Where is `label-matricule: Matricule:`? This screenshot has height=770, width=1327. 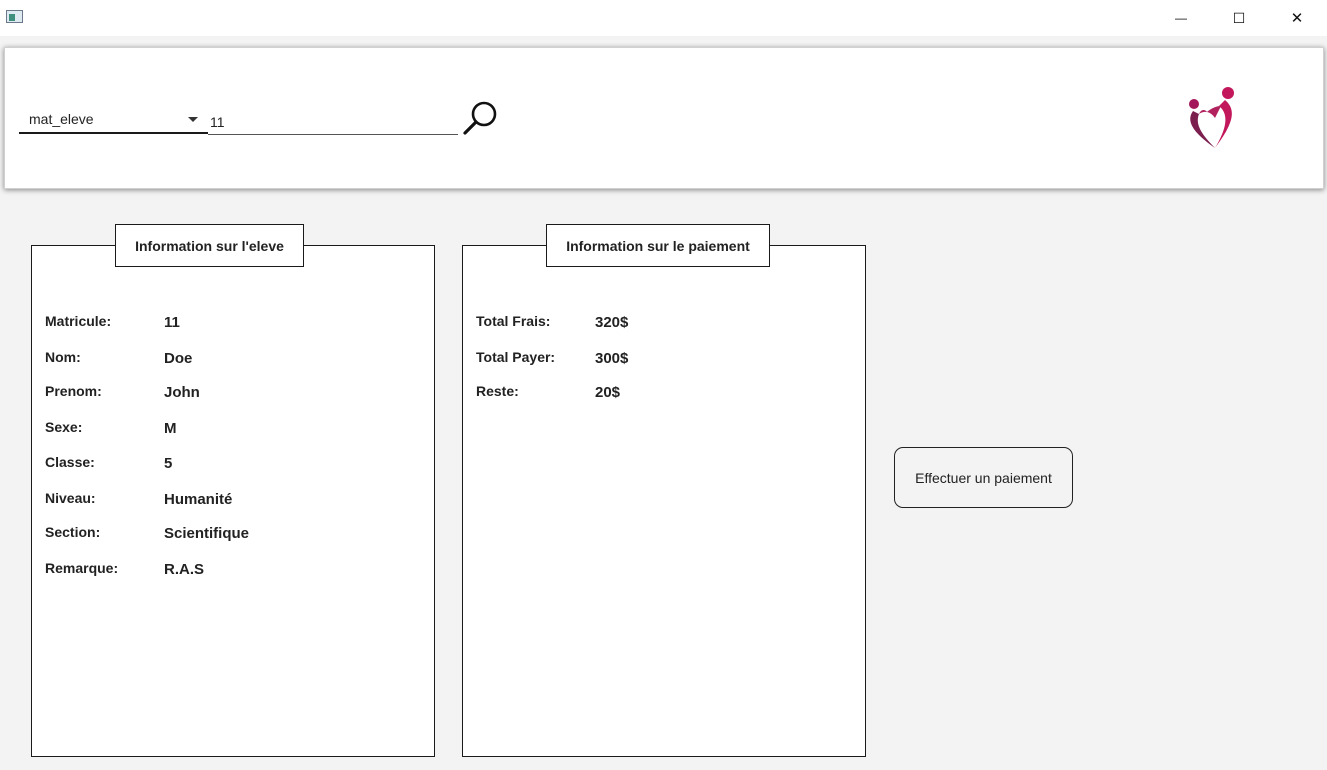
label-matricule: Matricule: is located at coordinates (78, 321).